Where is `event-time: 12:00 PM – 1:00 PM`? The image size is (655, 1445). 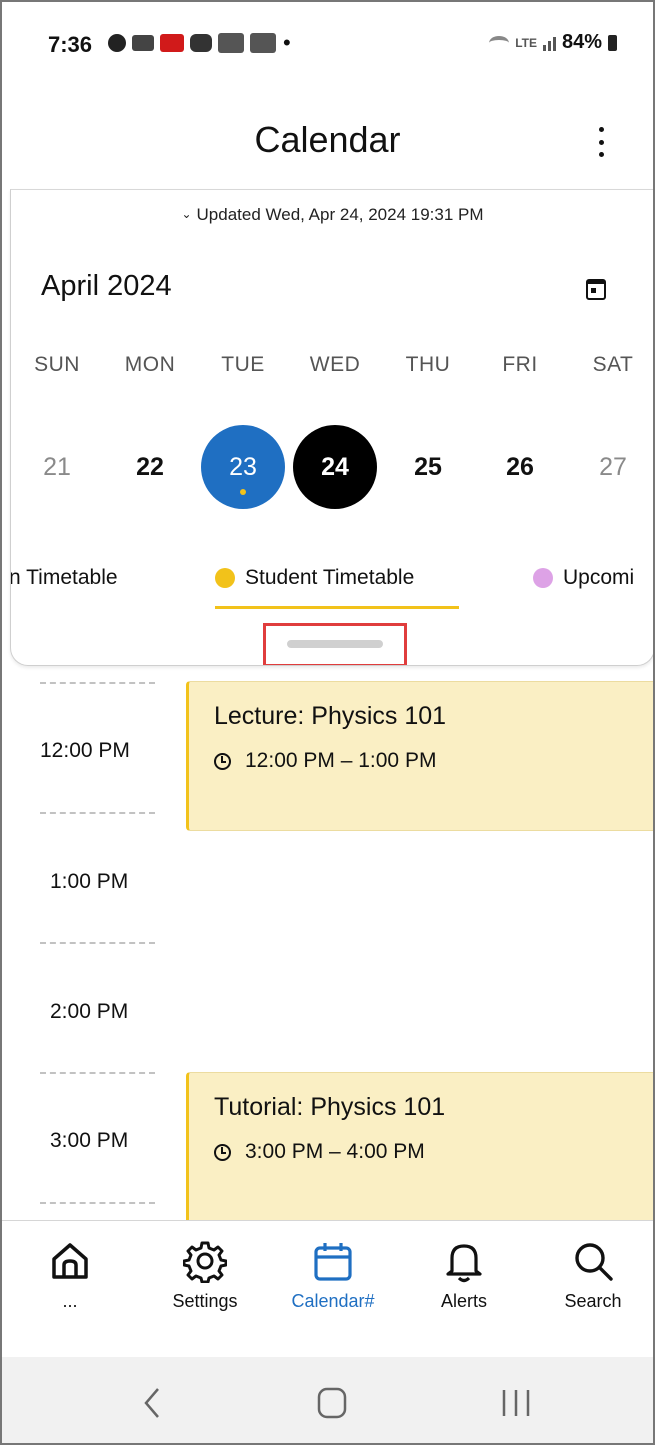
event-time: 12:00 PM – 1:00 PM is located at coordinates (341, 760).